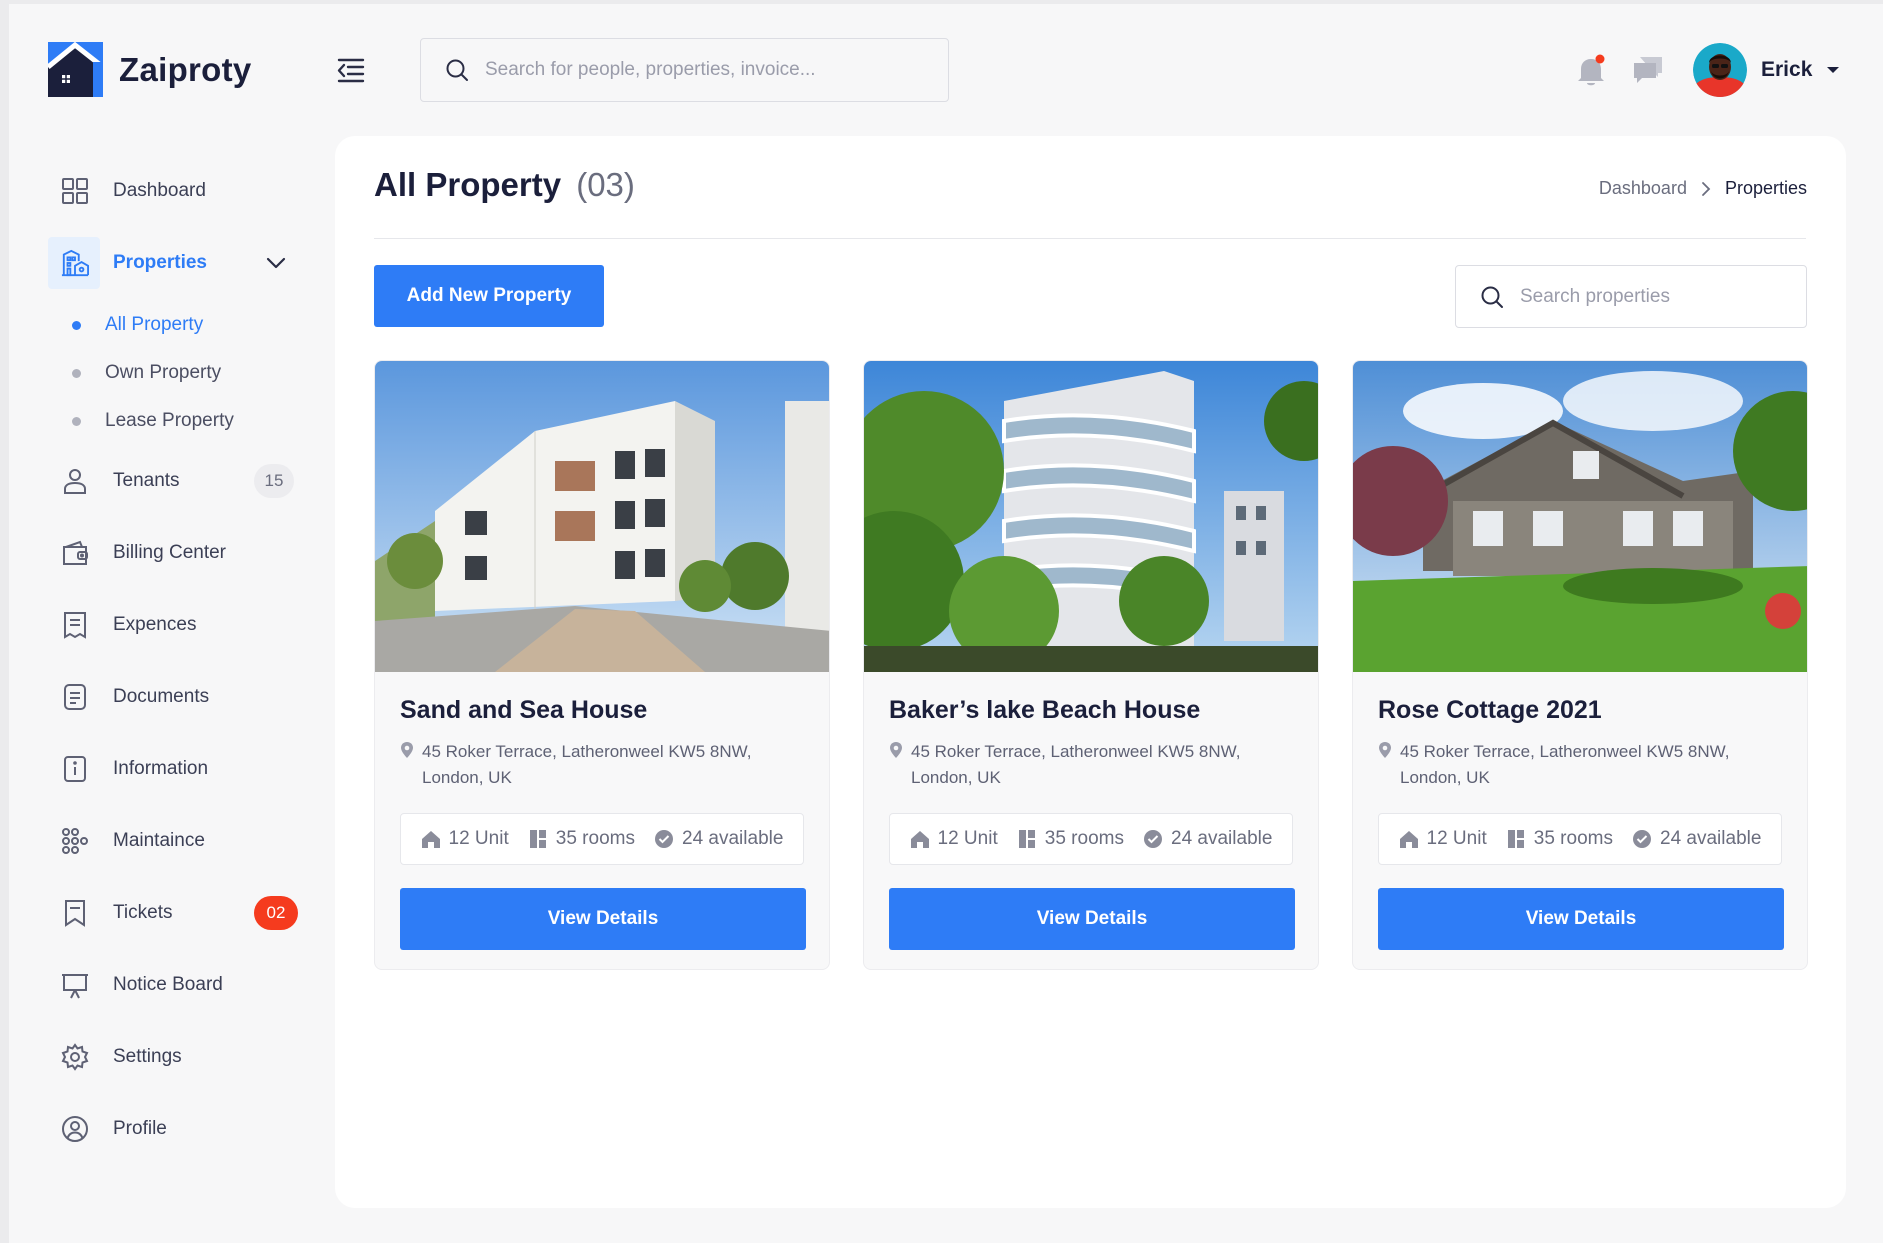 The image size is (1883, 1243). I want to click on sidebar-item-properties: Properties, so click(174, 263).